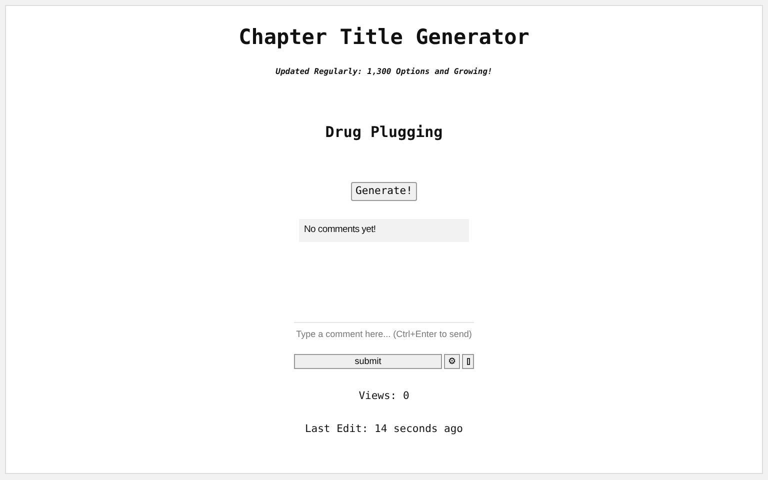 Image resolution: width=768 pixels, height=480 pixels. Describe the element at coordinates (384, 396) in the screenshot. I see `views-count: Views: 0` at that location.